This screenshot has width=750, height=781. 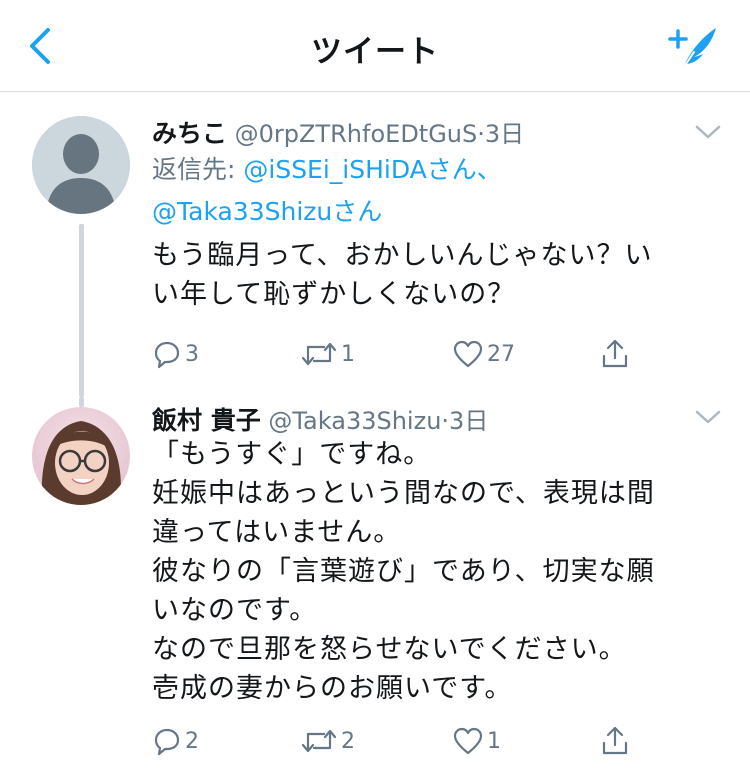 What do you see at coordinates (334, 294) in the screenshot?
I see `tweet-text-line: い年して恥ずかしくないの？` at bounding box center [334, 294].